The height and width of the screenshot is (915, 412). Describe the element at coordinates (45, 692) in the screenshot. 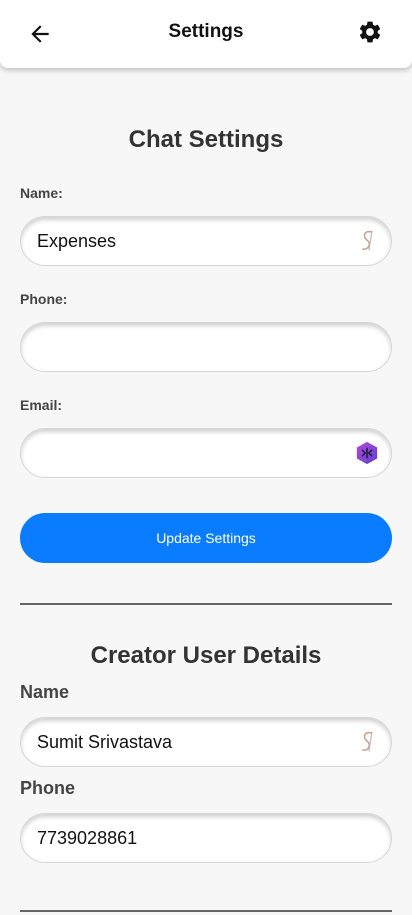

I see `creator-name-label: Name` at that location.